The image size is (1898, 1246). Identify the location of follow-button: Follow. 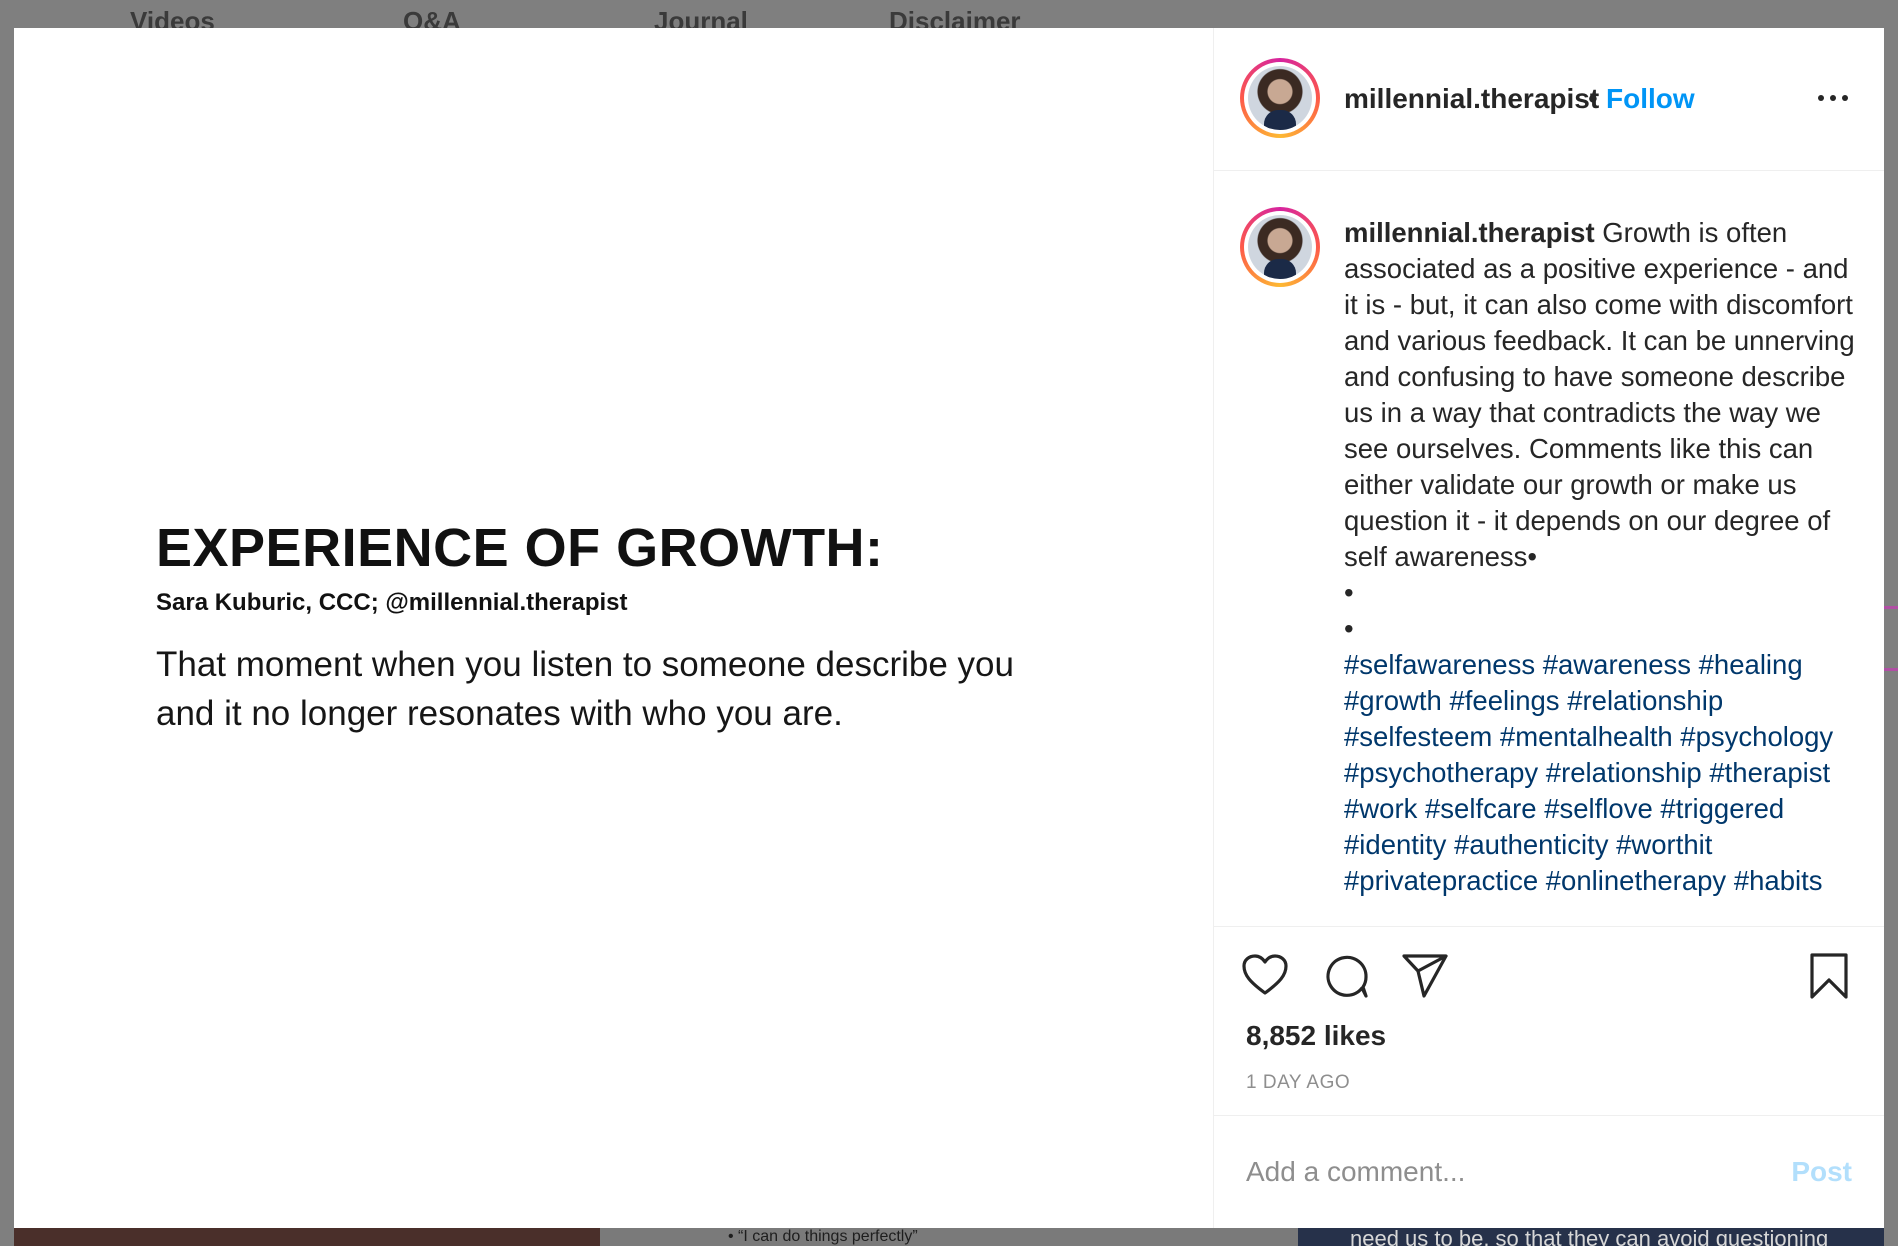
(1650, 99).